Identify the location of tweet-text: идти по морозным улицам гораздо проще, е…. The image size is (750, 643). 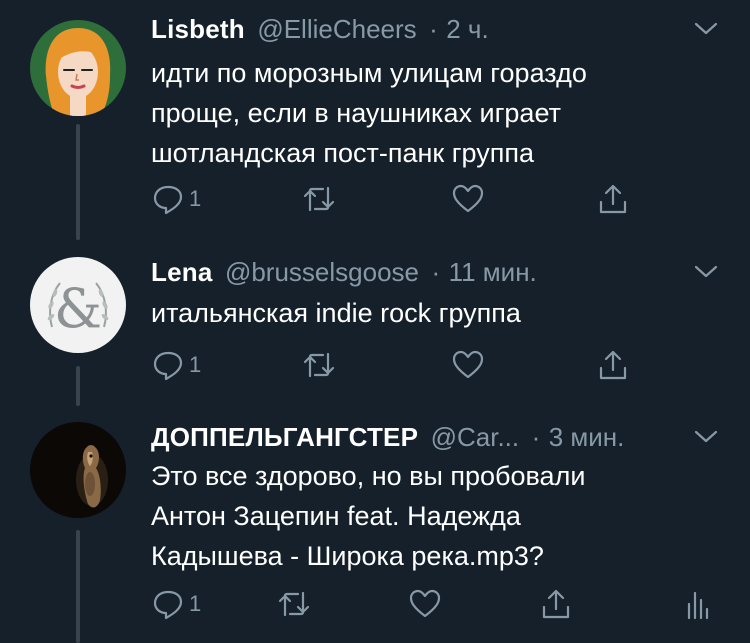
(436, 113).